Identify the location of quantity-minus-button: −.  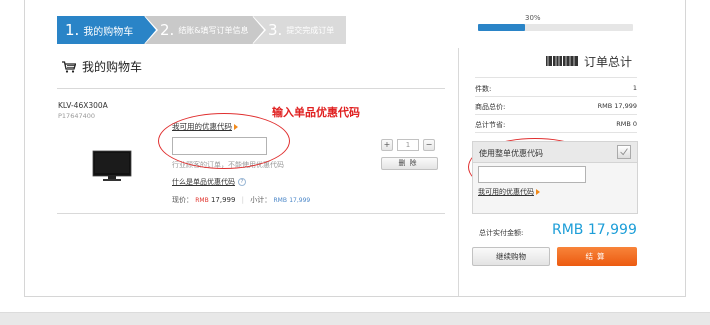
(429, 145).